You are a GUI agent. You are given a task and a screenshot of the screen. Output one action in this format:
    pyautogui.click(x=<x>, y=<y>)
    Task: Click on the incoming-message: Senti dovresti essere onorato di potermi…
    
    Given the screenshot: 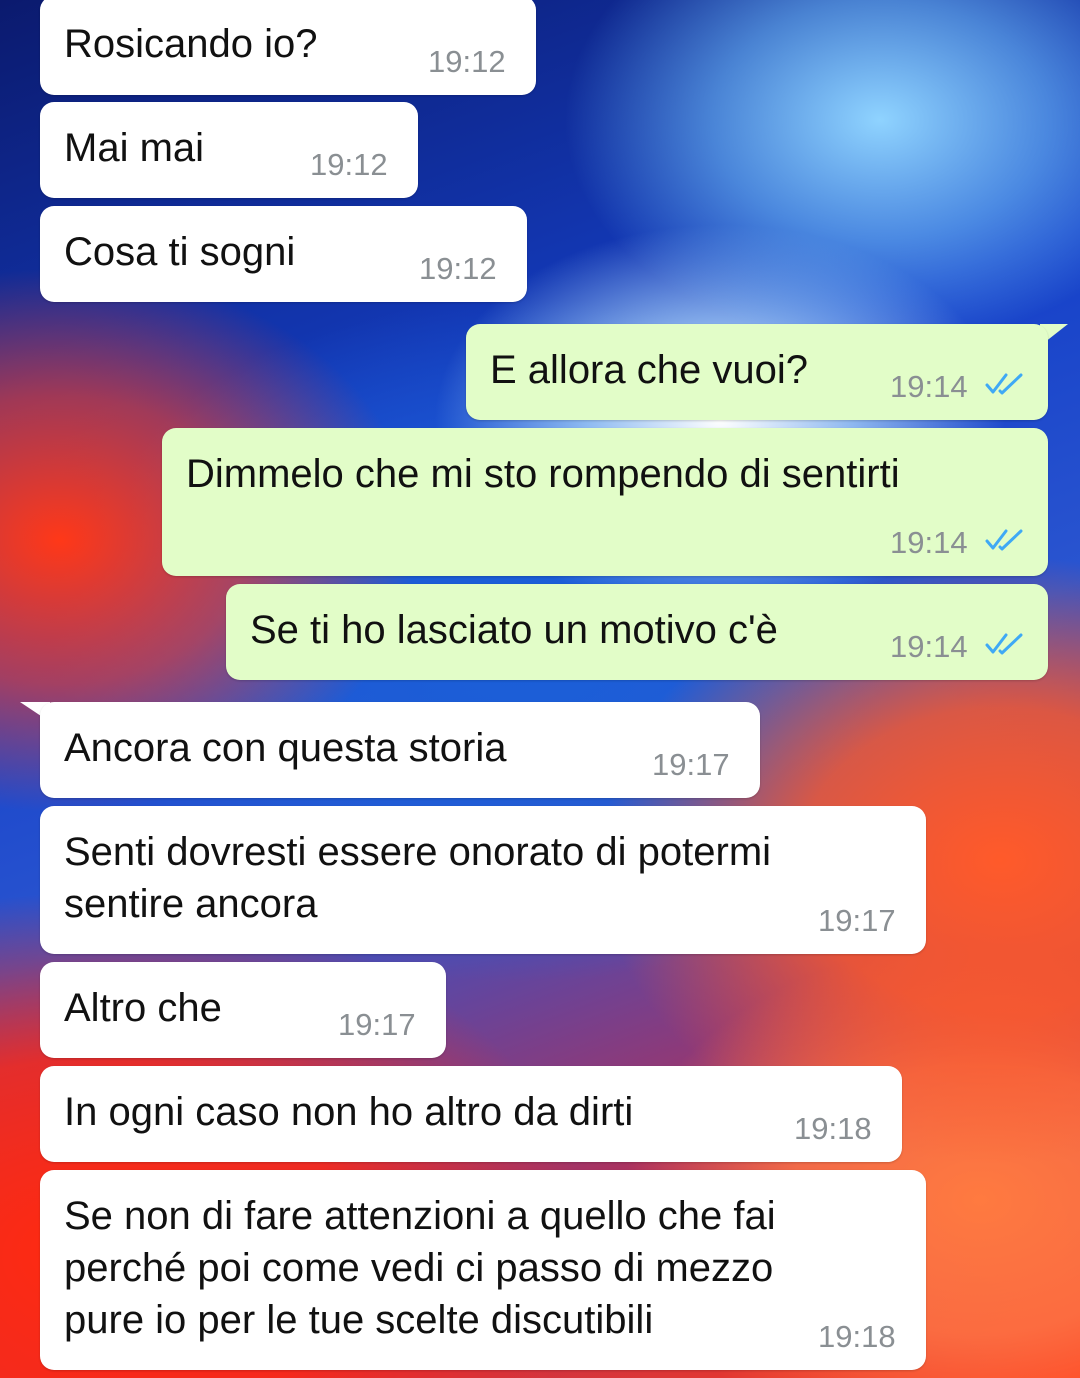 What is the action you would take?
    pyautogui.click(x=483, y=880)
    